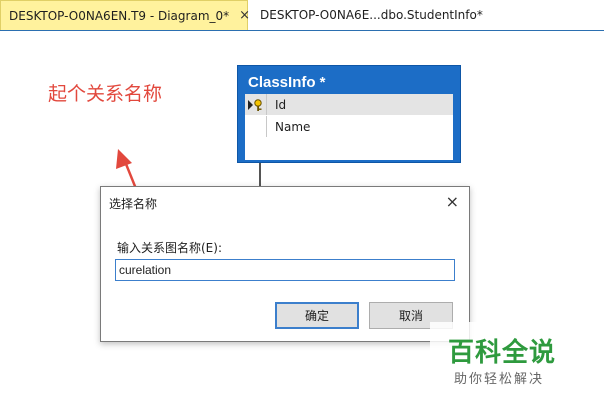  What do you see at coordinates (499, 379) in the screenshot?
I see `watermark-subtitle: 助你轻松解决` at bounding box center [499, 379].